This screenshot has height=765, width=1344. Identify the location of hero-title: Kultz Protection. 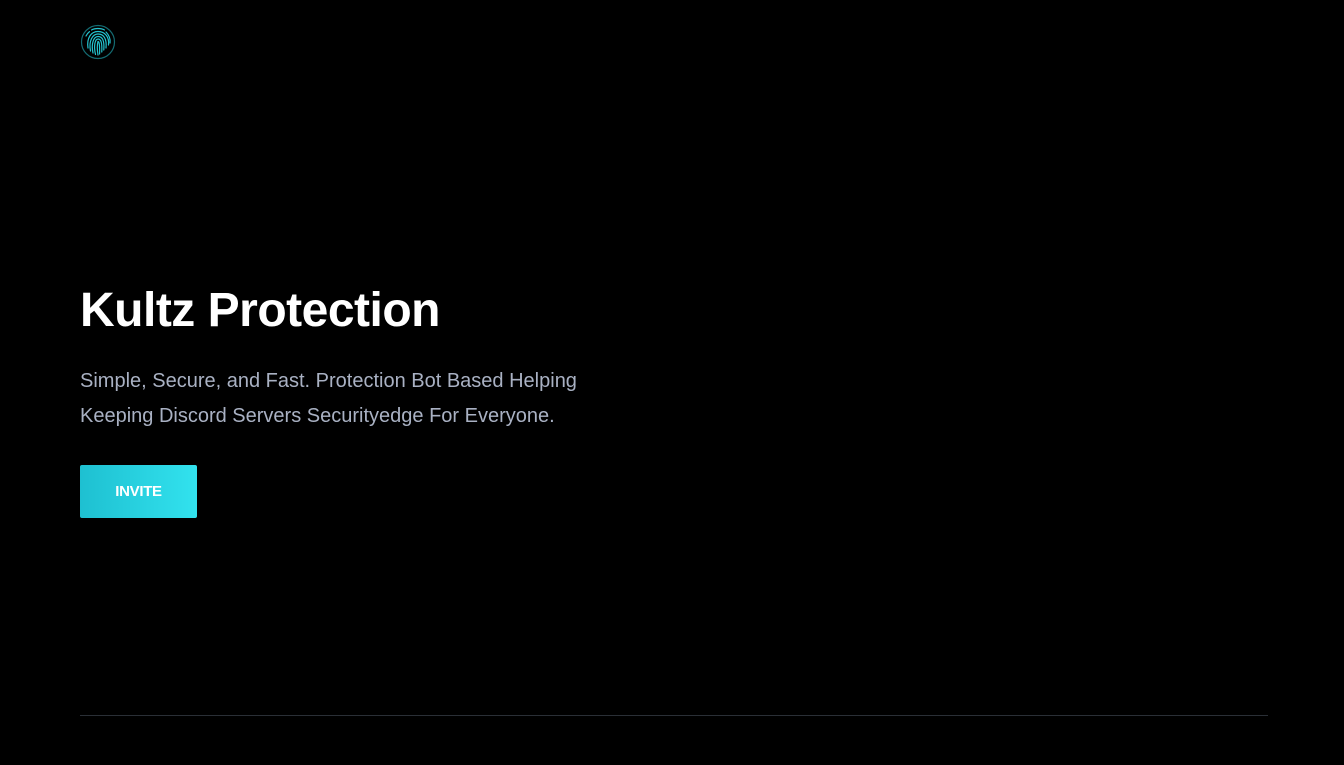
(260, 310).